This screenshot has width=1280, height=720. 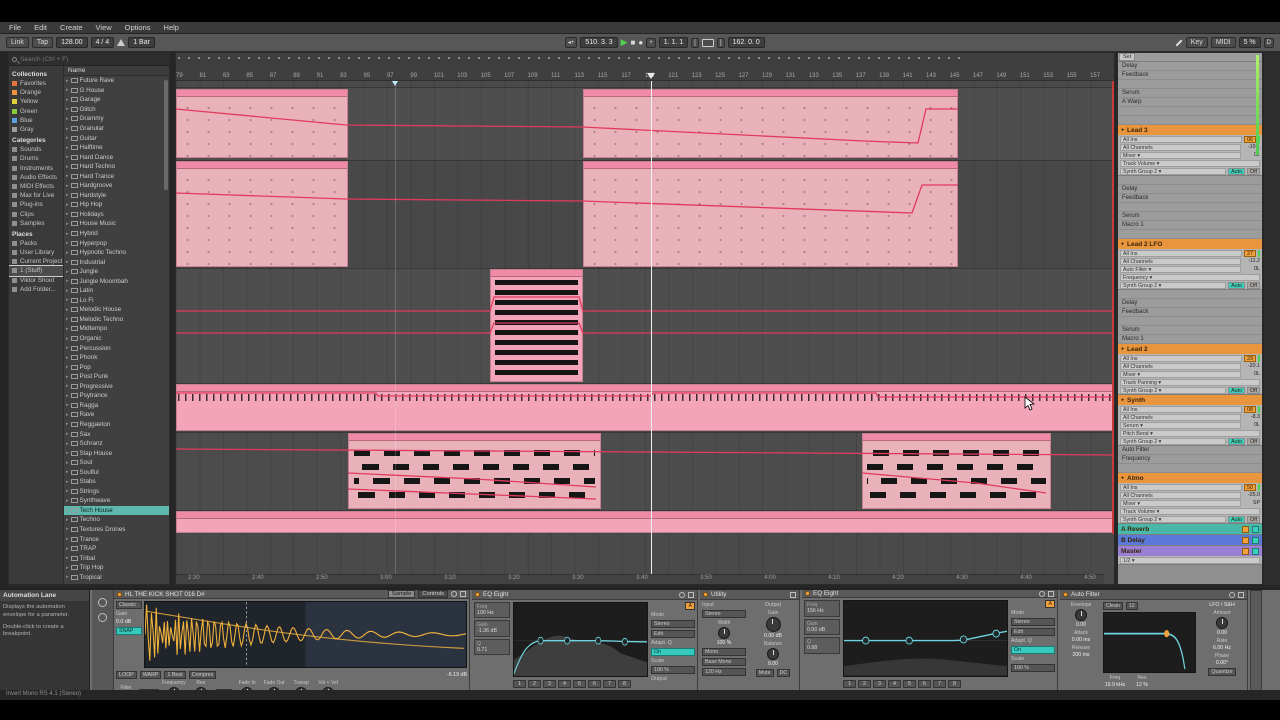 I want to click on snap-chip: SNAP, so click(x=129, y=631).